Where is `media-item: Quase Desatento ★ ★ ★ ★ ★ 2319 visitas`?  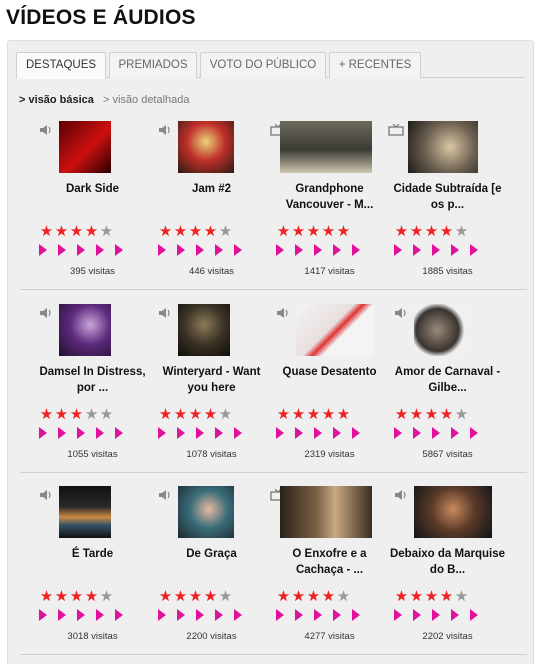
media-item: Quase Desatento ★ ★ ★ ★ ★ 2319 visitas is located at coordinates (329, 389).